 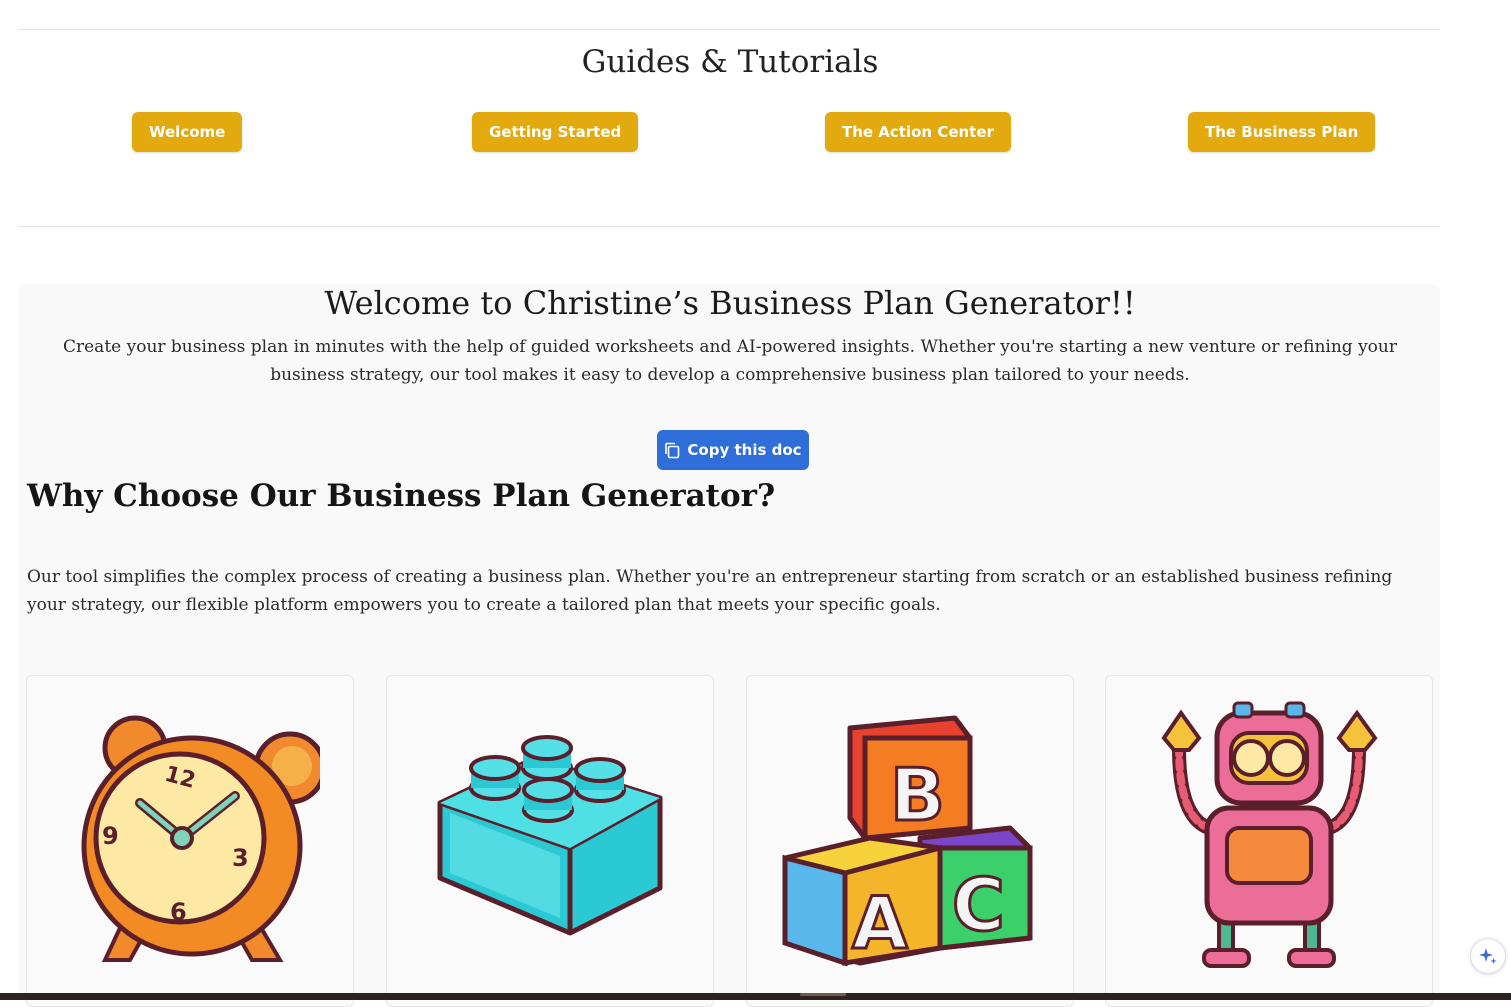 What do you see at coordinates (729, 29) in the screenshot?
I see `top-divider` at bounding box center [729, 29].